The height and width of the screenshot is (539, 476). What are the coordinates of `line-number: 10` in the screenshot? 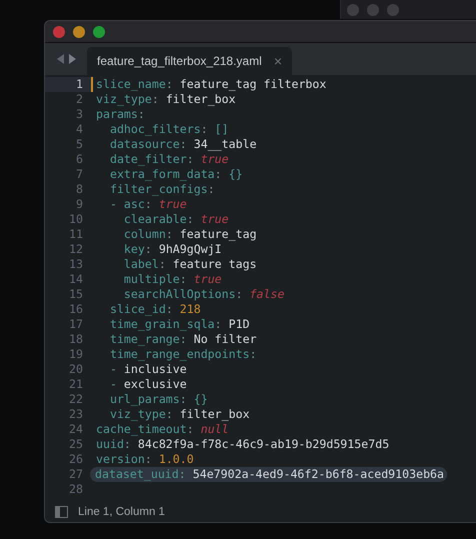 It's located at (76, 219).